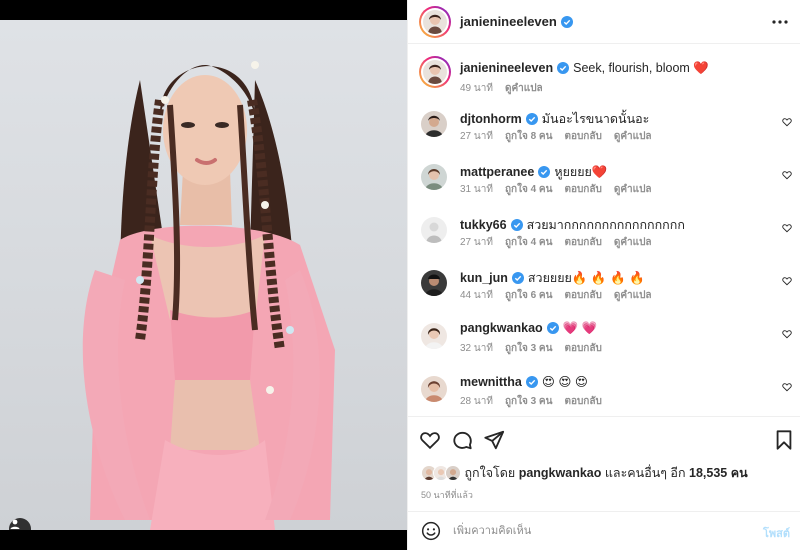 The width and height of the screenshot is (800, 550). I want to click on comment-username: pangkwankao, so click(501, 328).